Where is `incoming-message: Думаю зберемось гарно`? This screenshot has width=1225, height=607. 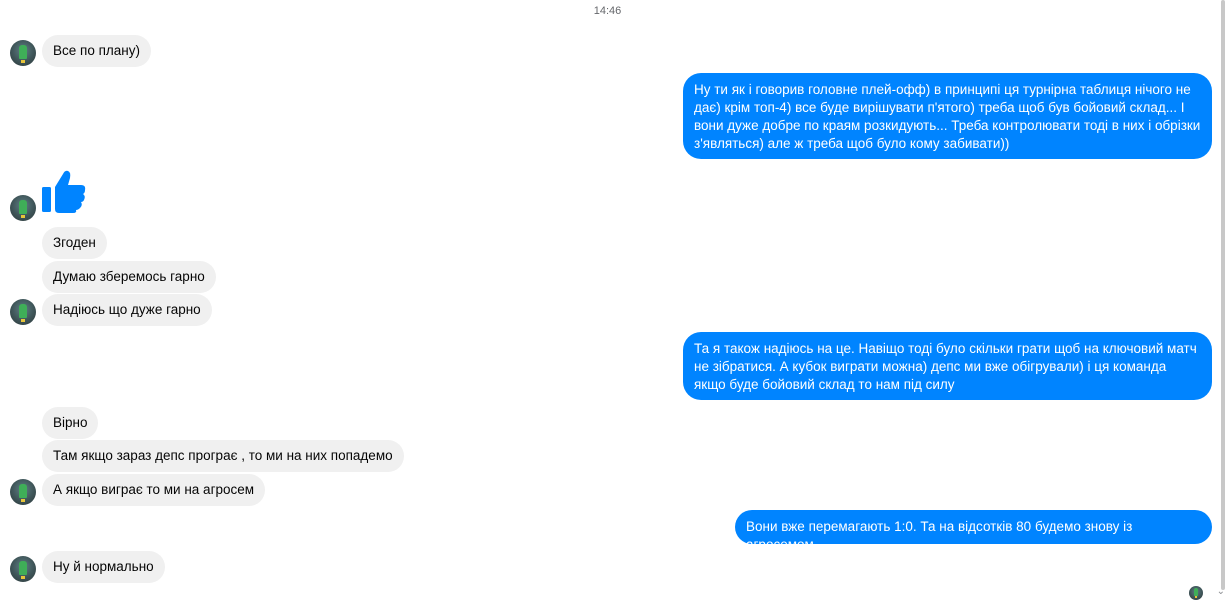
incoming-message: Думаю зберемось гарно is located at coordinates (129, 277).